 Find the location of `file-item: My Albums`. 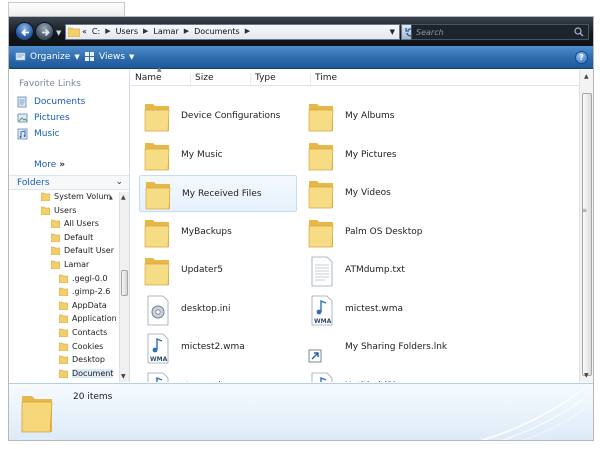

file-item: My Albums is located at coordinates (382, 116).